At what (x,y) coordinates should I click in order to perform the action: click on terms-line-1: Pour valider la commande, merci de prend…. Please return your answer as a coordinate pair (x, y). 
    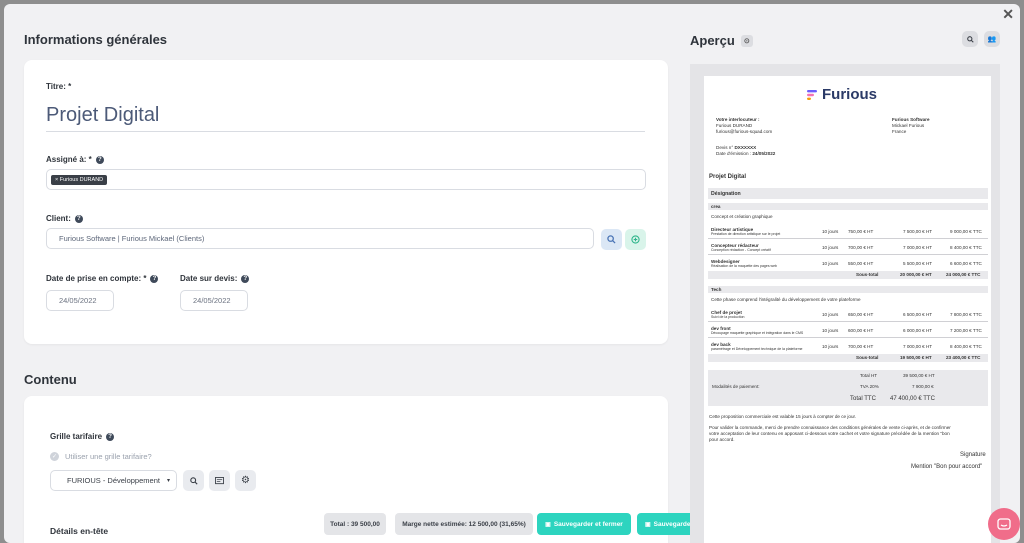
    Looking at the image, I should click on (830, 427).